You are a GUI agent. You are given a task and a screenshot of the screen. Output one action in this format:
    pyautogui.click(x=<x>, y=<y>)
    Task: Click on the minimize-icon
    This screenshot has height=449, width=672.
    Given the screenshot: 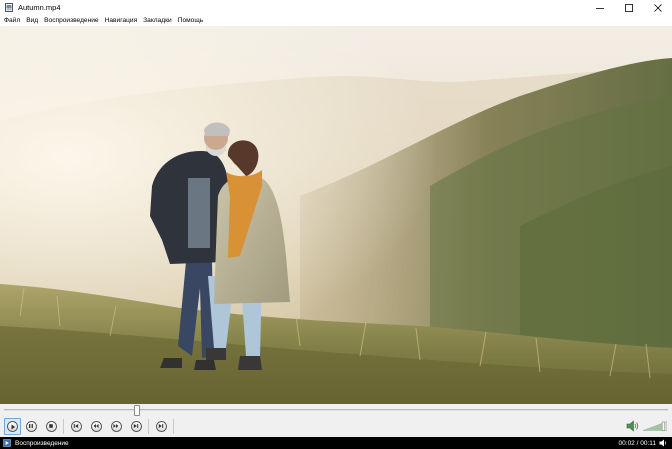 What is the action you would take?
    pyautogui.click(x=599, y=8)
    